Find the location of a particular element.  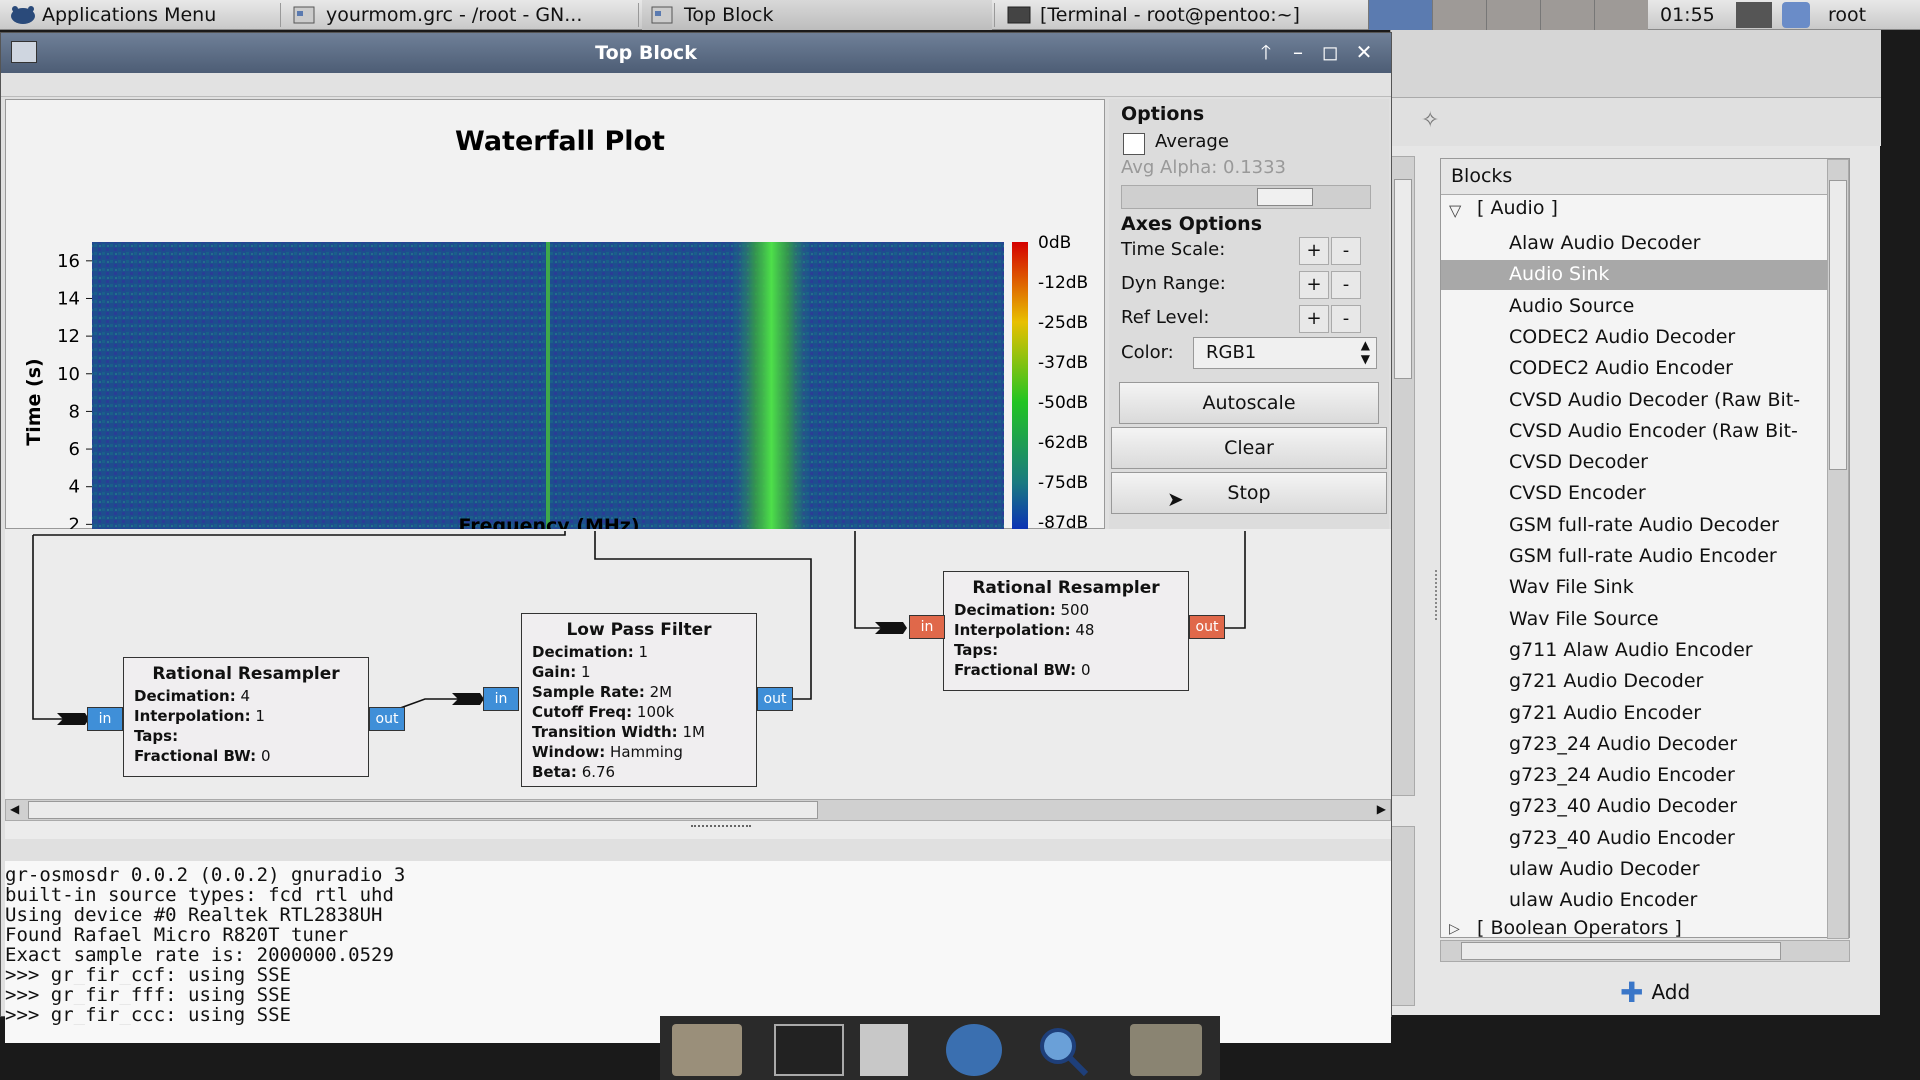

window-titlebar: Top Block 🡑 – ◻ ✕ is located at coordinates (696, 53).